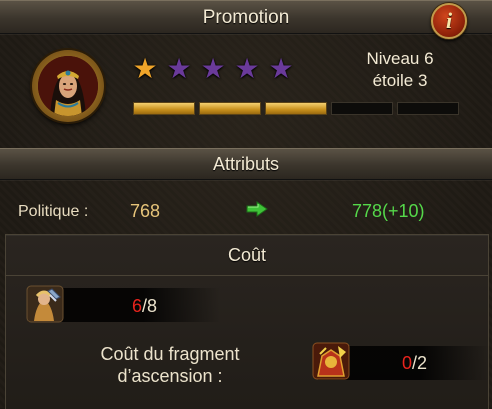 This screenshot has width=492, height=409. I want to click on promotion-title: Promotion, so click(246, 17).